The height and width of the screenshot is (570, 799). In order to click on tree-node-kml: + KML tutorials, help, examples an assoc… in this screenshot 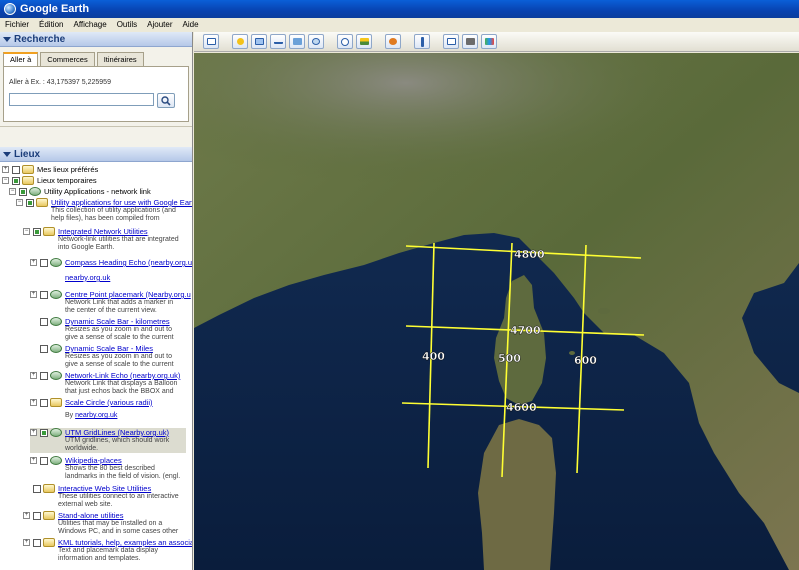, I will do `click(107, 550)`.